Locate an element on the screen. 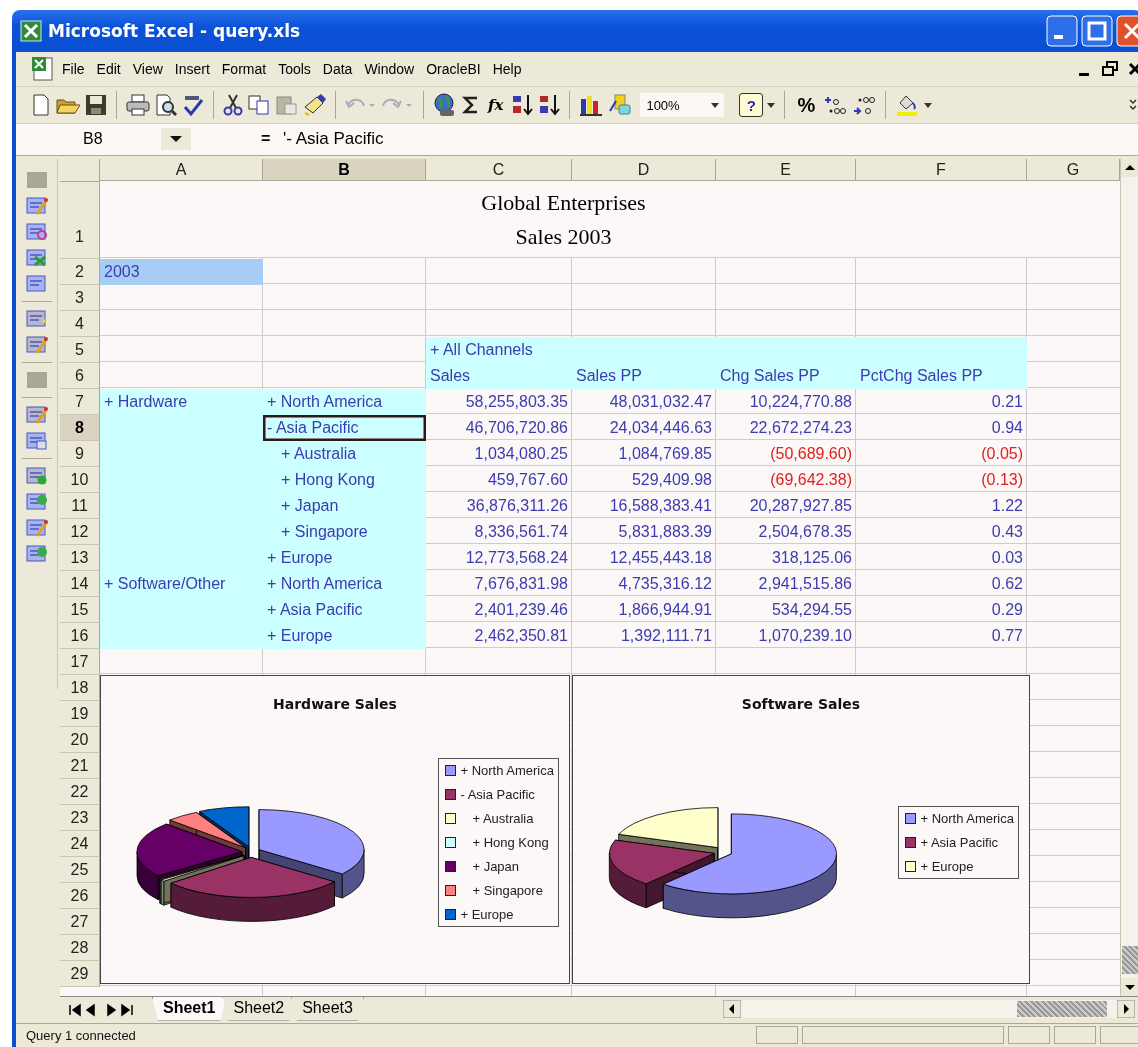  edit-table-icon is located at coordinates (36, 344).